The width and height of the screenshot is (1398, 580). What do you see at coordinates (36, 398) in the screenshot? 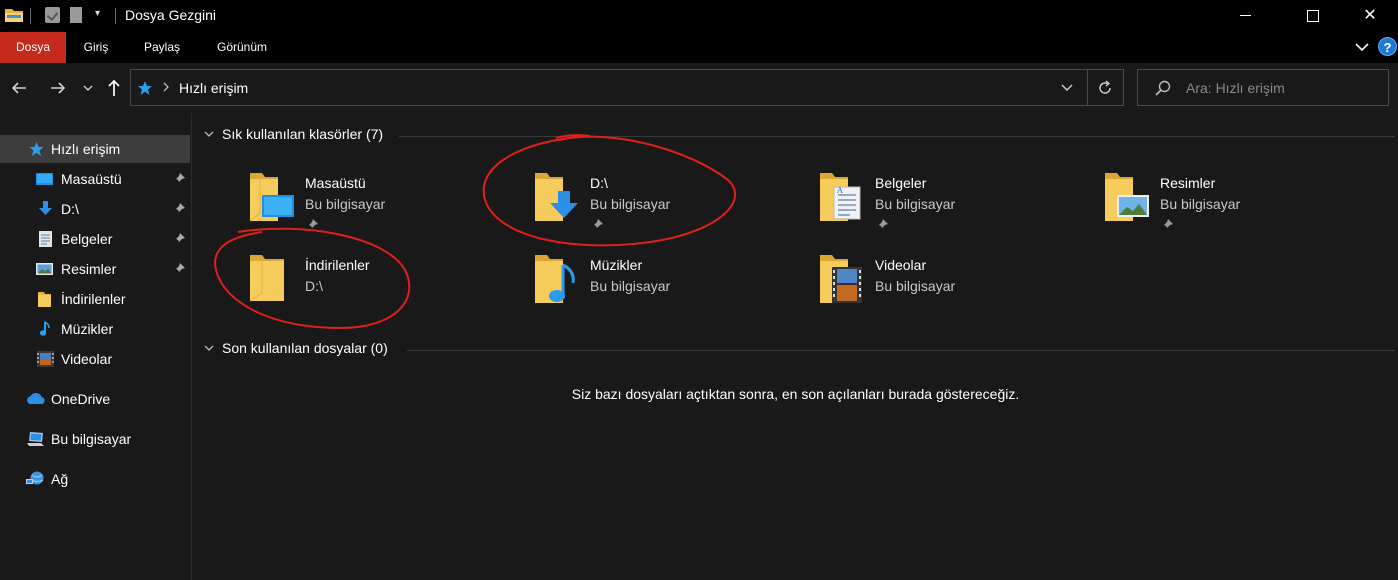
I see `cloud-icon` at bounding box center [36, 398].